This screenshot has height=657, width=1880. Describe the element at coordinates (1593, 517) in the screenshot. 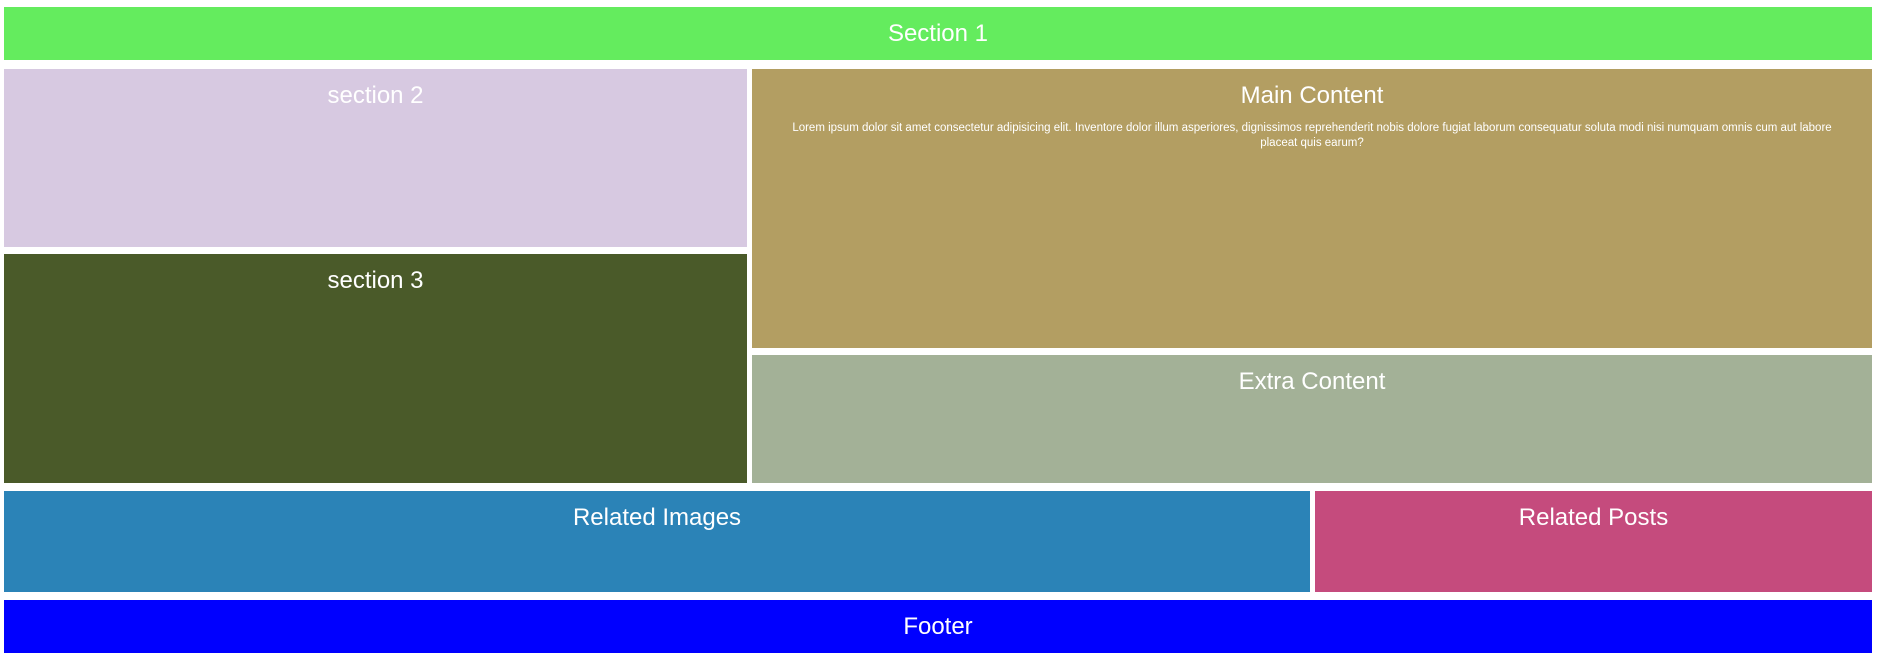

I see `related-posts-title: Related Posts` at that location.